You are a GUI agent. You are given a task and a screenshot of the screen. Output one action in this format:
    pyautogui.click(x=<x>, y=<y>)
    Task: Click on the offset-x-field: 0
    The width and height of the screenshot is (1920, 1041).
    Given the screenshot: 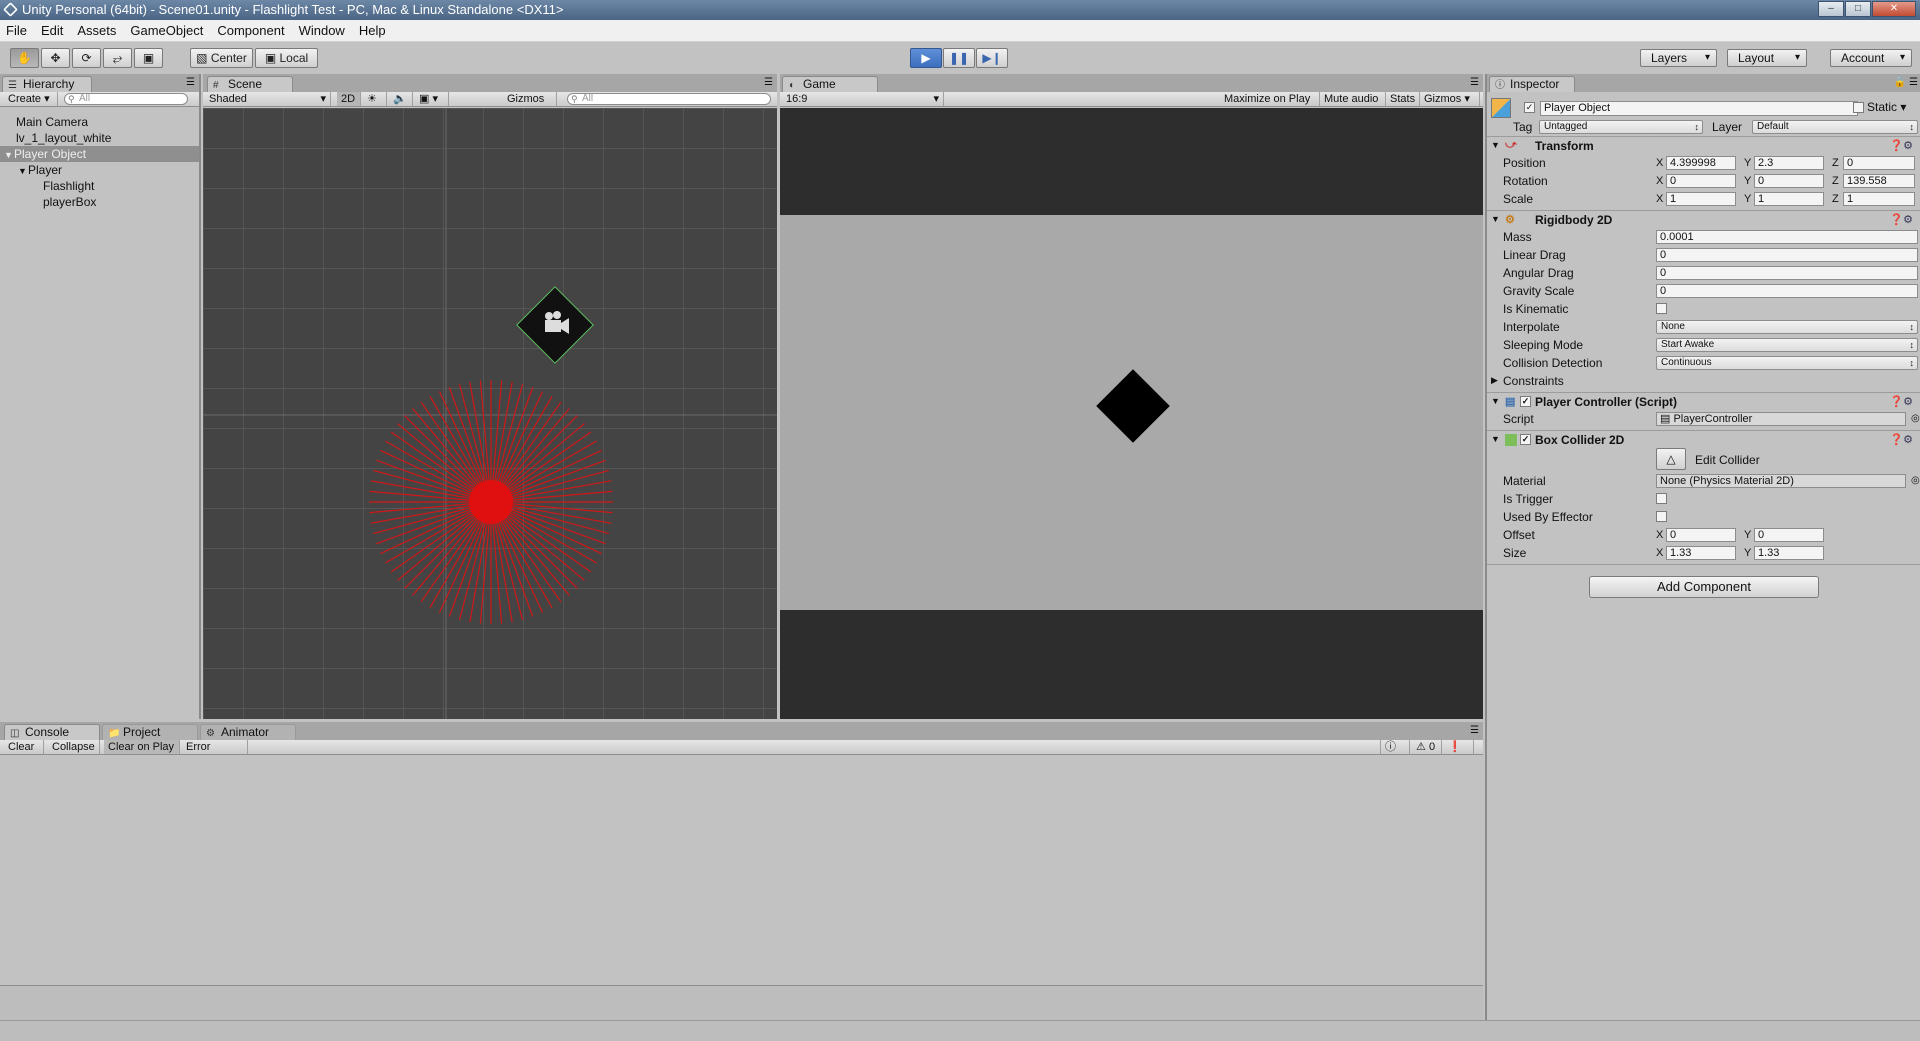 What is the action you would take?
    pyautogui.click(x=1701, y=535)
    